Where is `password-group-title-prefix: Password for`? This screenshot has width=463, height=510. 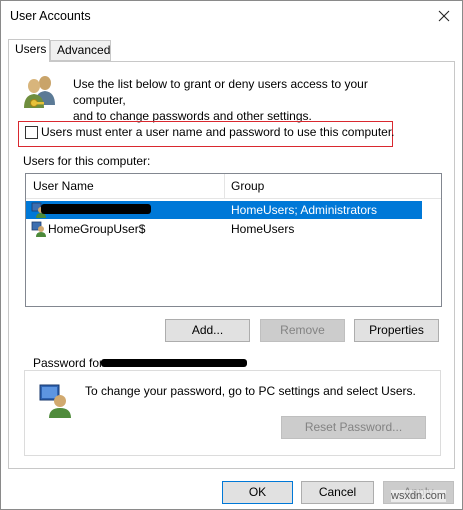
password-group-title-prefix: Password for is located at coordinates (68, 363).